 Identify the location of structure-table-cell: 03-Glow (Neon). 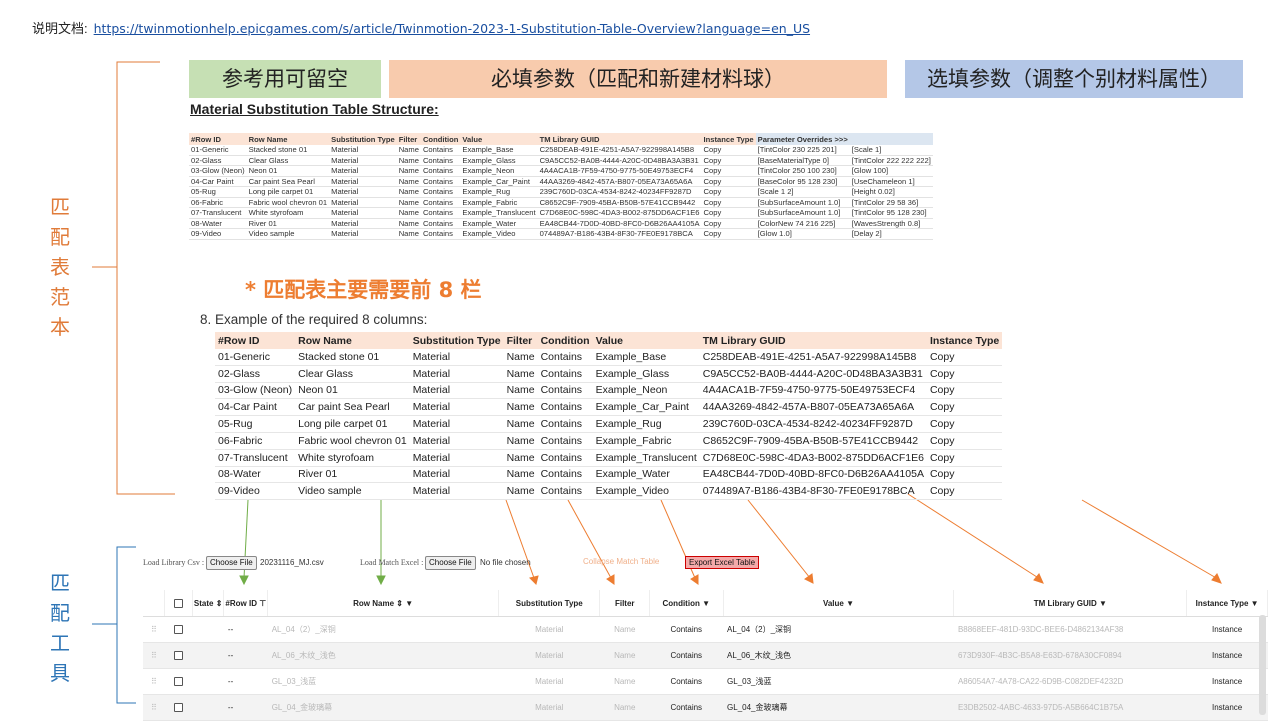
(218, 171).